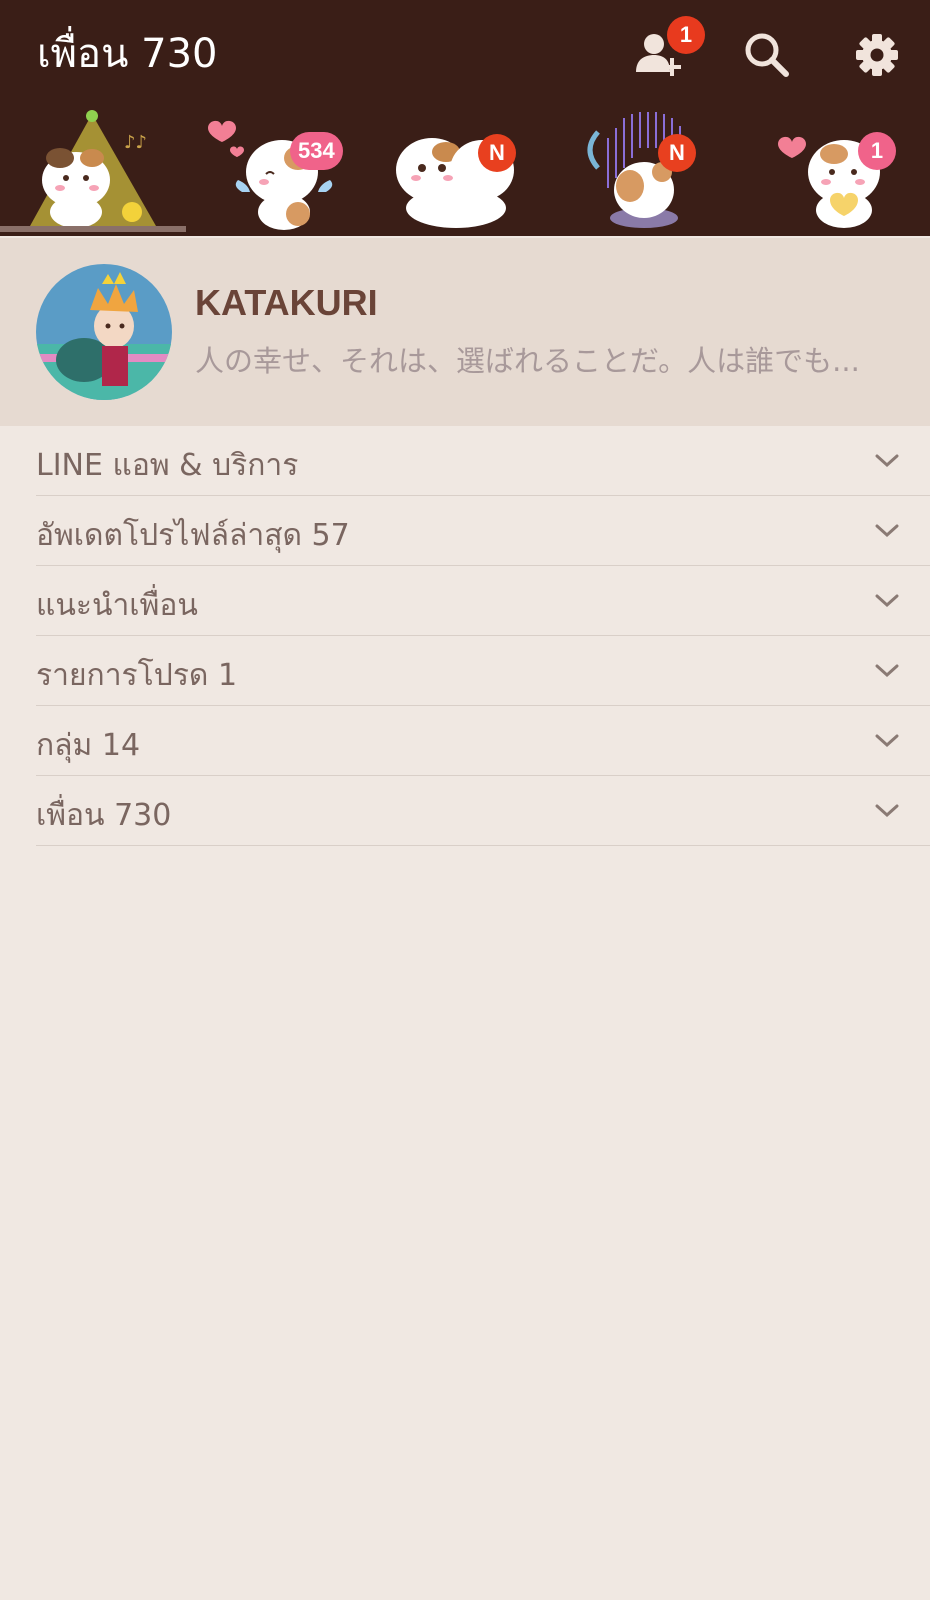 This screenshot has height=1600, width=930. I want to click on page-title: เพื่อน 730, so click(127, 54).